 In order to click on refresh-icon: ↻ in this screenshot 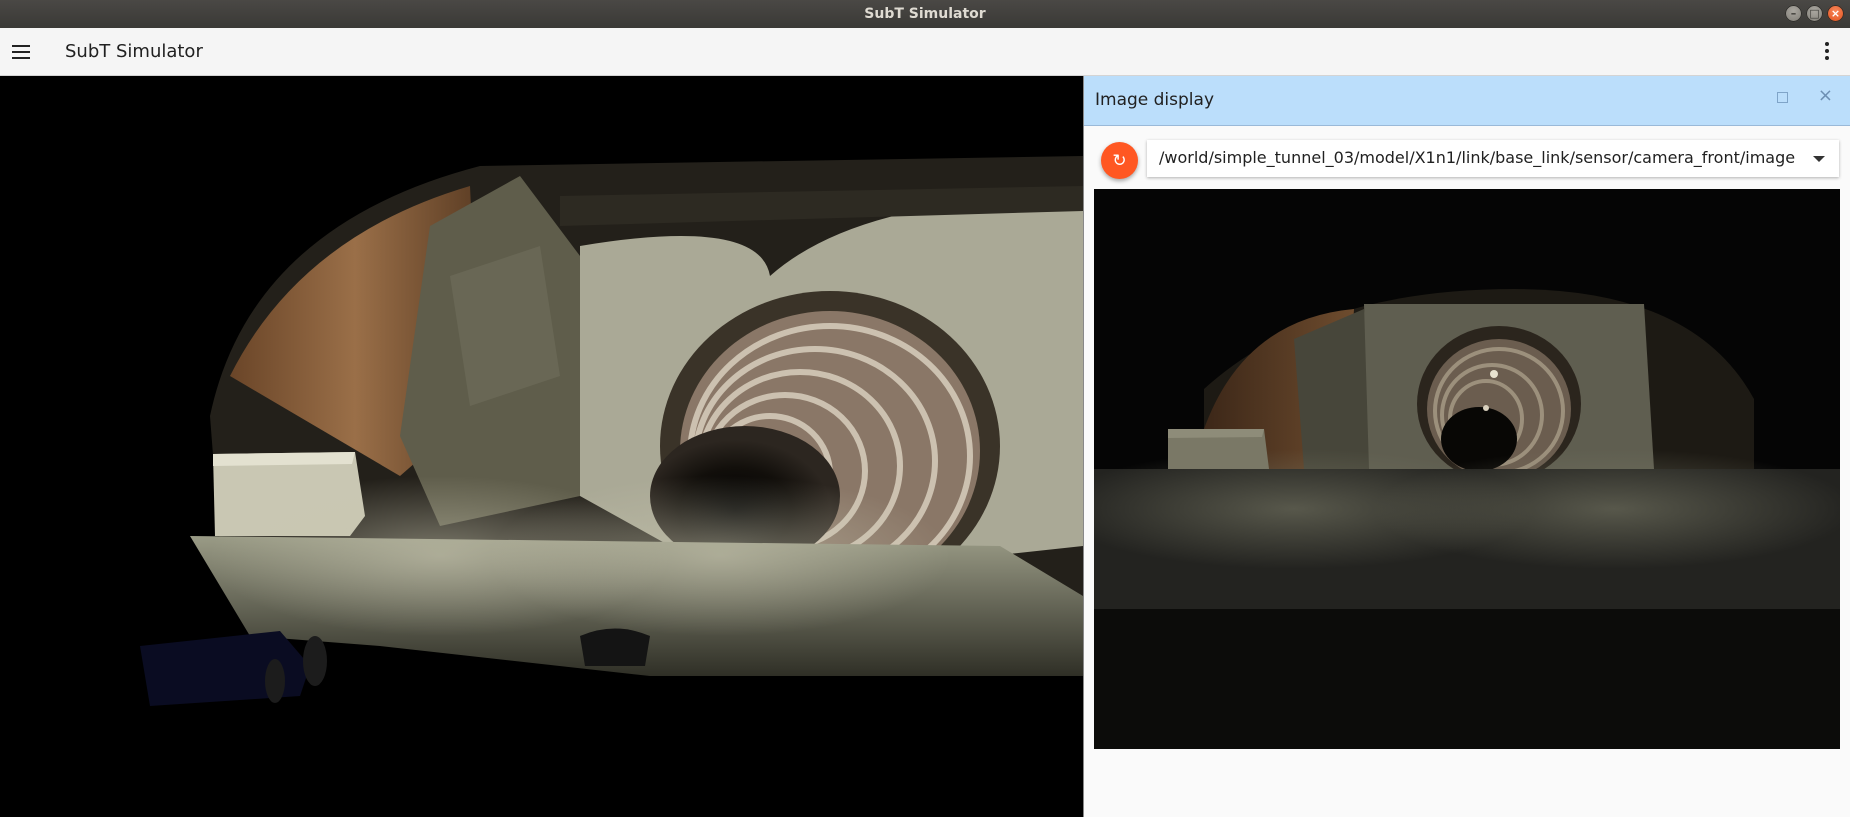, I will do `click(1119, 160)`.